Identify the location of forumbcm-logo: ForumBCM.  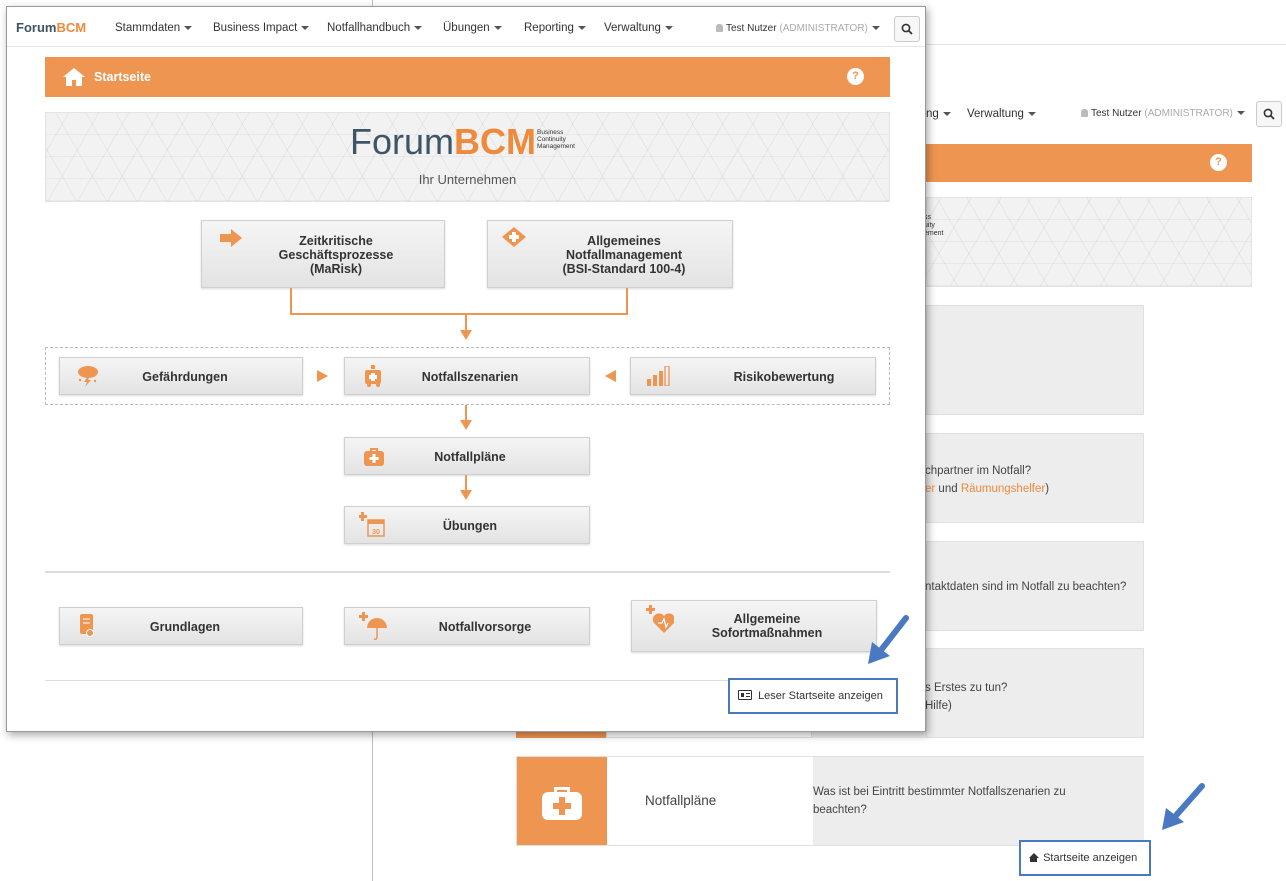
(443, 141).